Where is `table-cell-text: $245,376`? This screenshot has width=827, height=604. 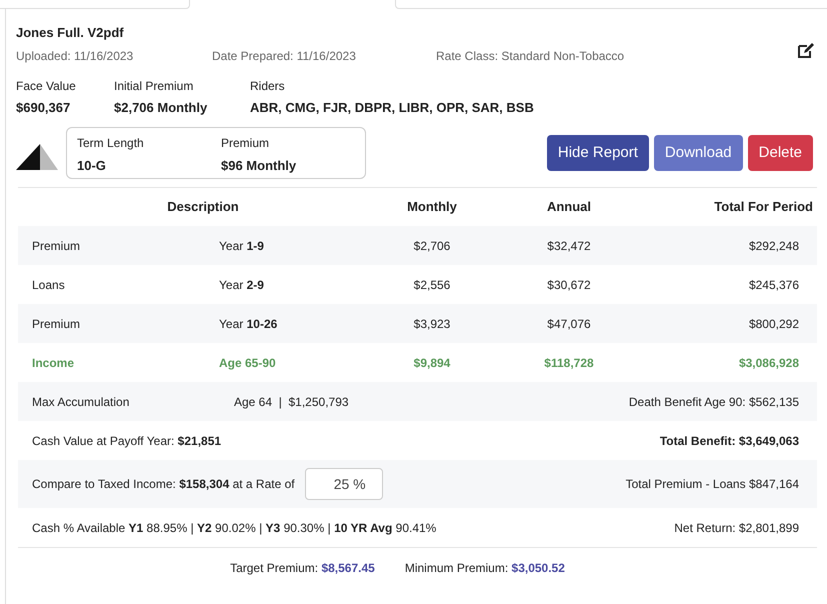 table-cell-text: $245,376 is located at coordinates (774, 285).